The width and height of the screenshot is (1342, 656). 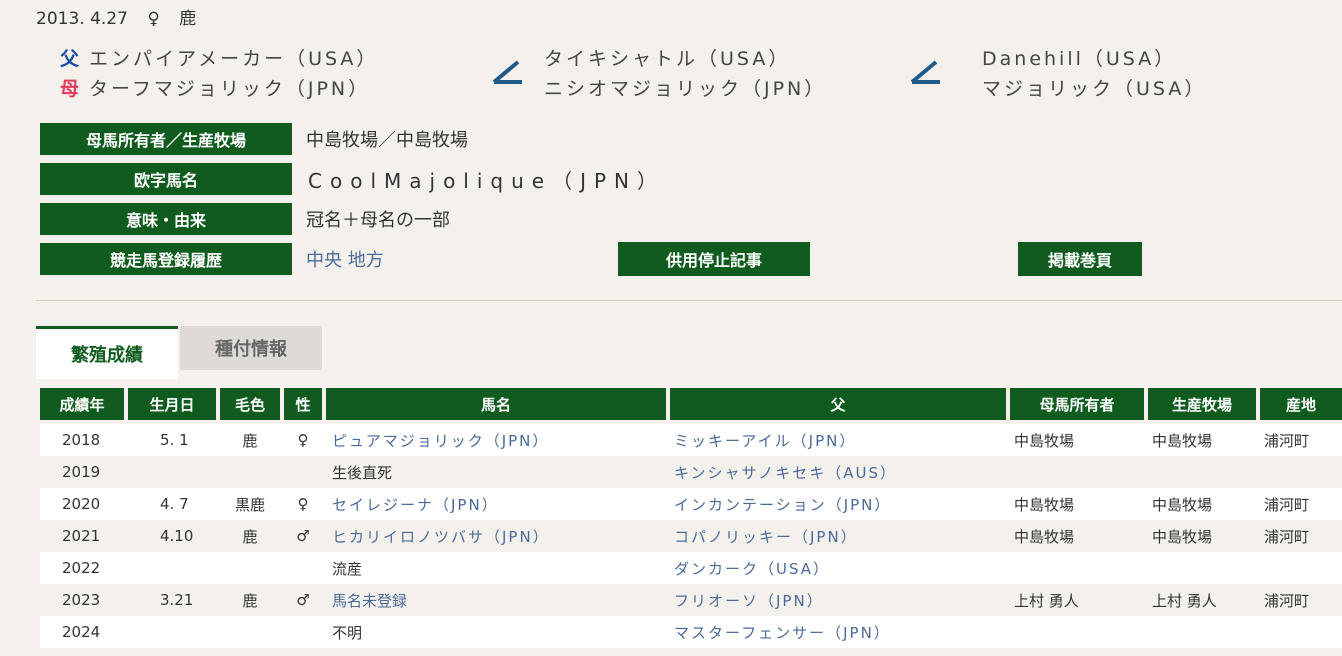 I want to click on sex-symbol: ♀, so click(x=153, y=19).